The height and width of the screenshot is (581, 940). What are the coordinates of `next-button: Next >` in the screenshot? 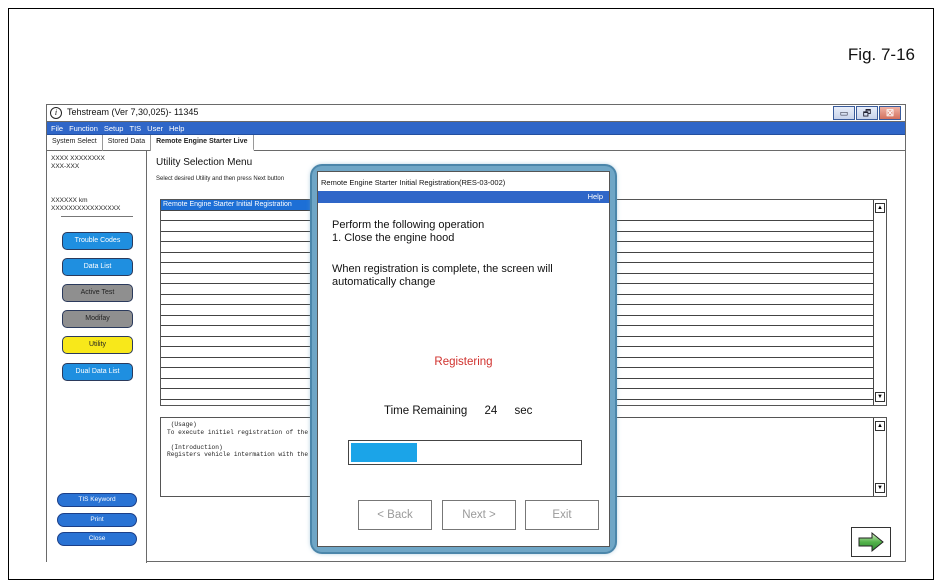 It's located at (479, 515).